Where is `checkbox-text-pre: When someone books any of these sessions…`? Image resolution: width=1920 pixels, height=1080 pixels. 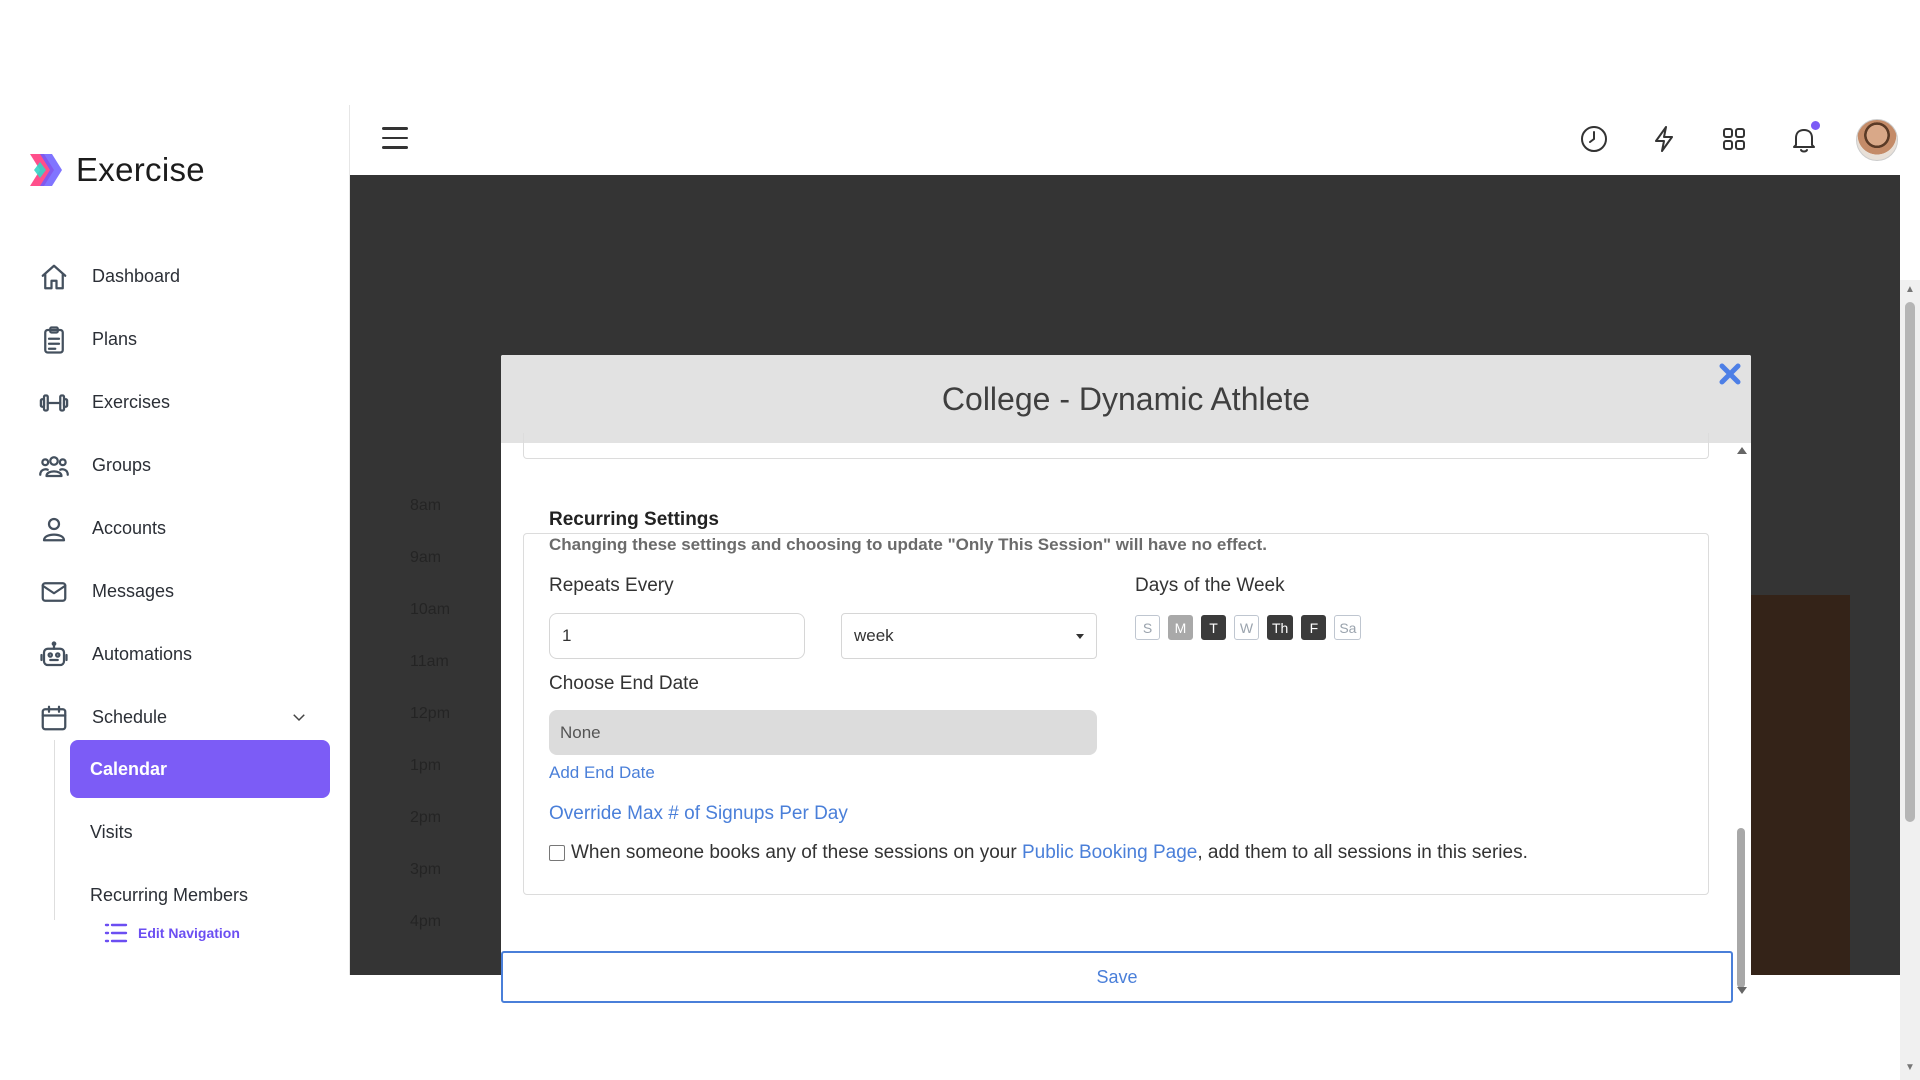
checkbox-text-pre: When someone books any of these sessions… is located at coordinates (796, 853).